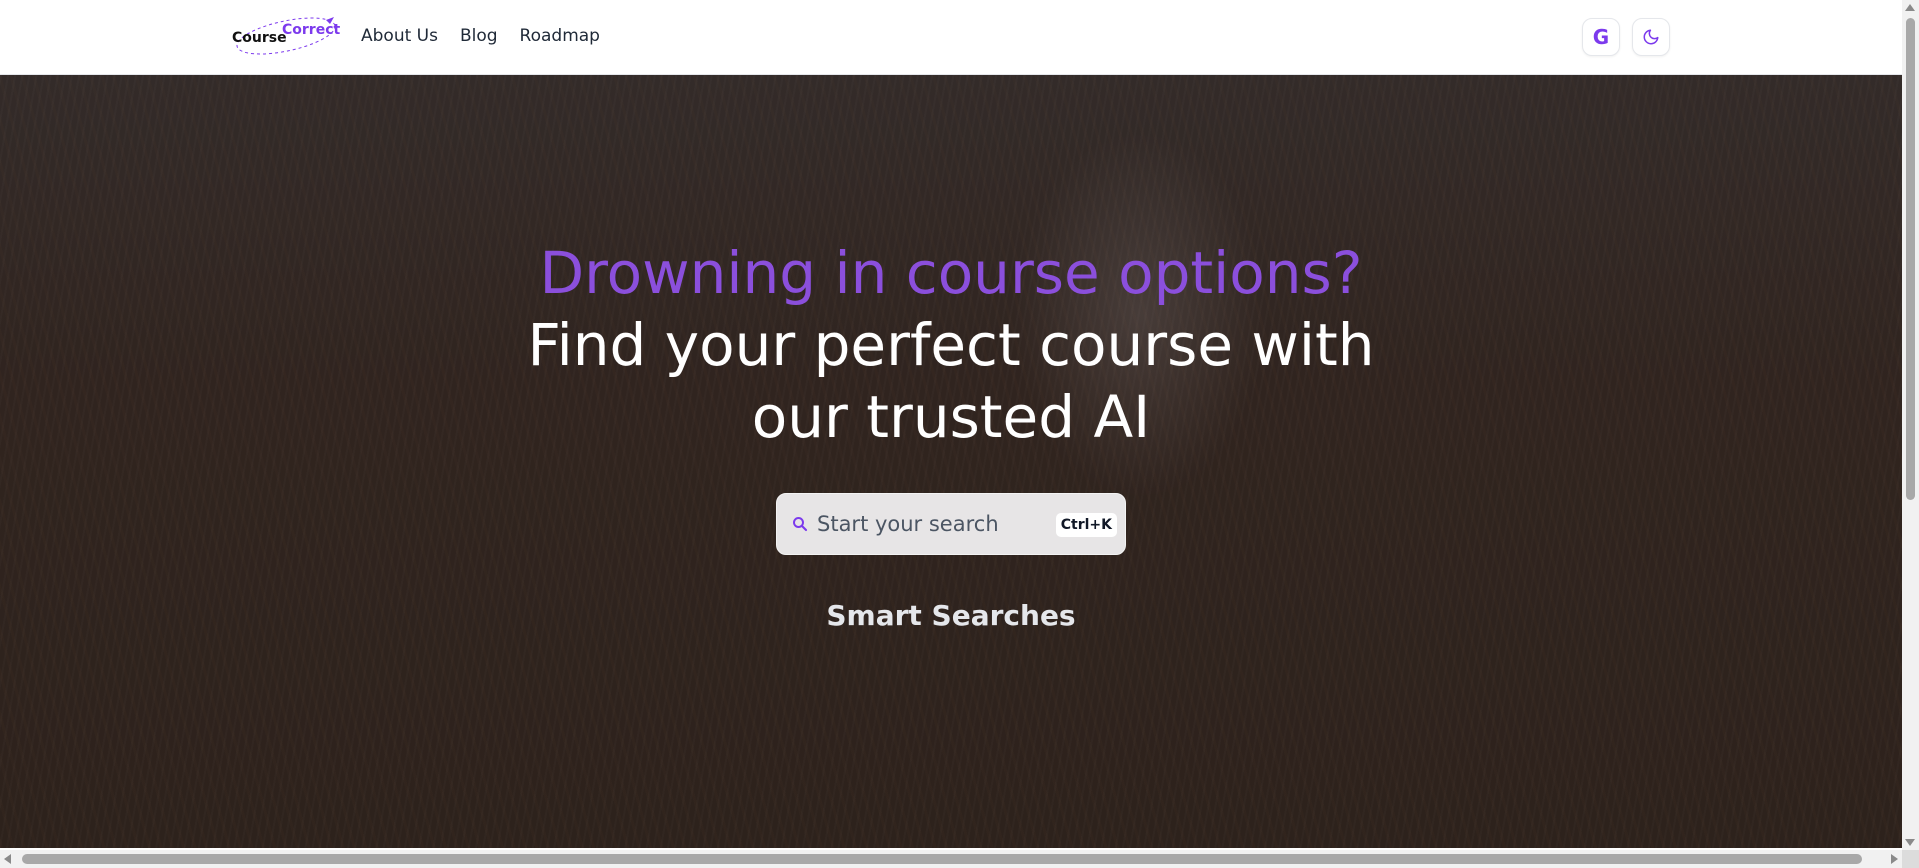 This screenshot has width=1919, height=868. Describe the element at coordinates (1894, 859) in the screenshot. I see `scroll-right-arrow-icon` at that location.